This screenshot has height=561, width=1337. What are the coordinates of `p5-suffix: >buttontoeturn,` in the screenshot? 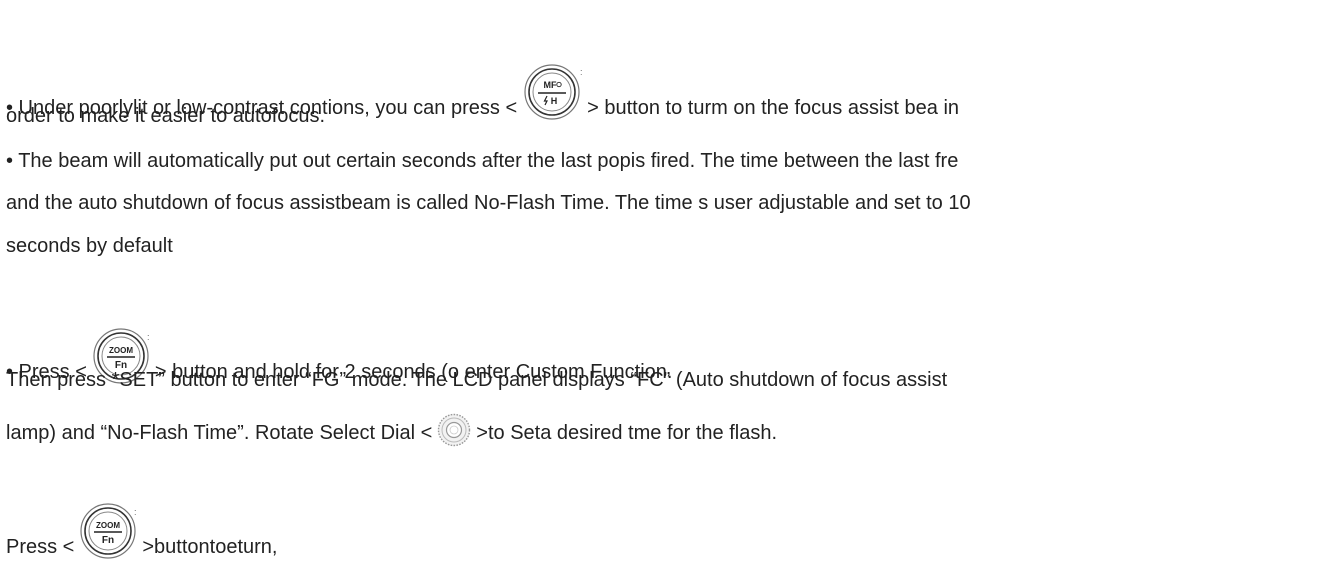 It's located at (210, 547).